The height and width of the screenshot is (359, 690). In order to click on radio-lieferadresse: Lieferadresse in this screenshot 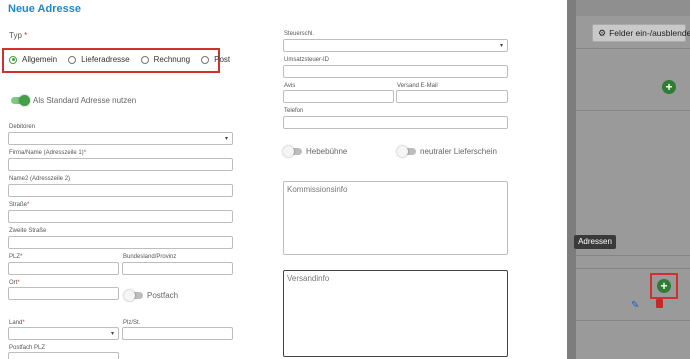, I will do `click(99, 59)`.